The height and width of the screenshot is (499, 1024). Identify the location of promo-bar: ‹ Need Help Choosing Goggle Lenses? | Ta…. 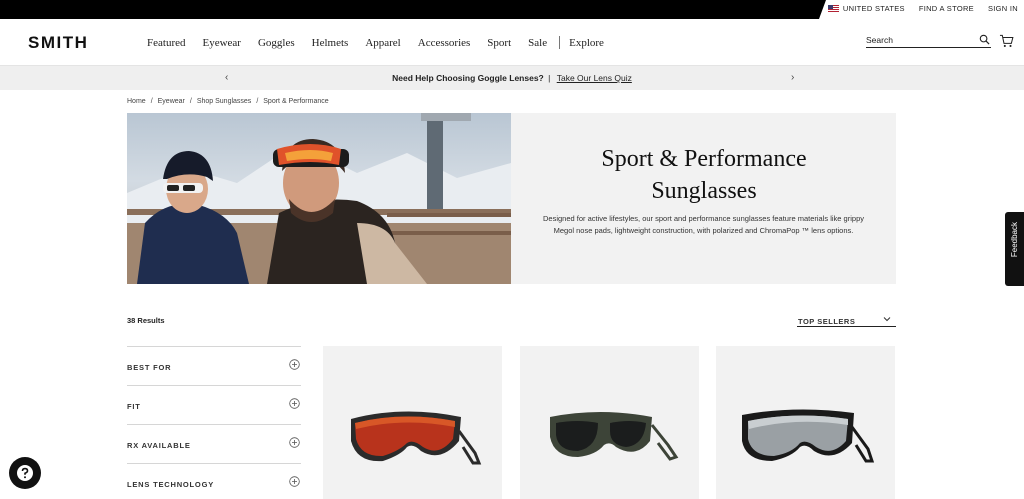
(512, 78).